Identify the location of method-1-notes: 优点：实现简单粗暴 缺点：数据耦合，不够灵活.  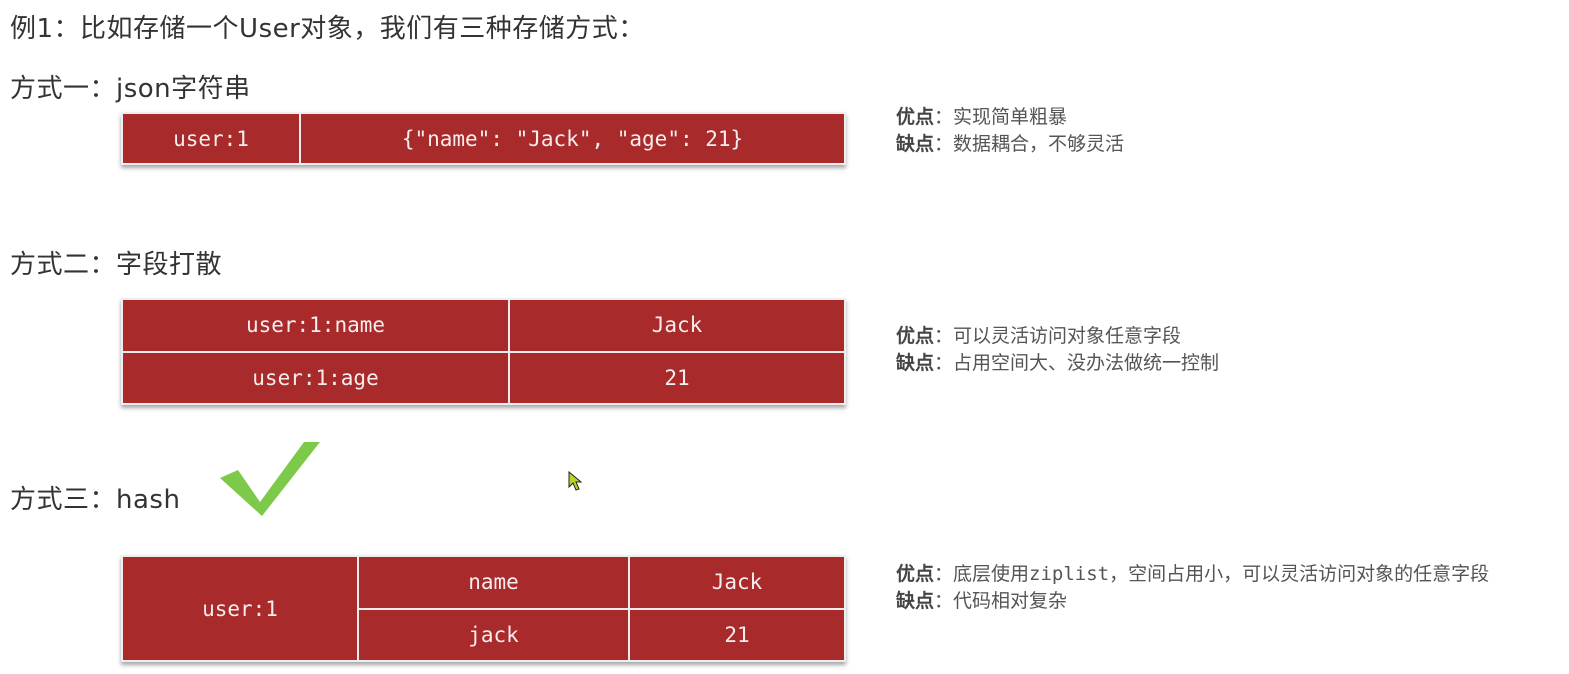
(1010, 131).